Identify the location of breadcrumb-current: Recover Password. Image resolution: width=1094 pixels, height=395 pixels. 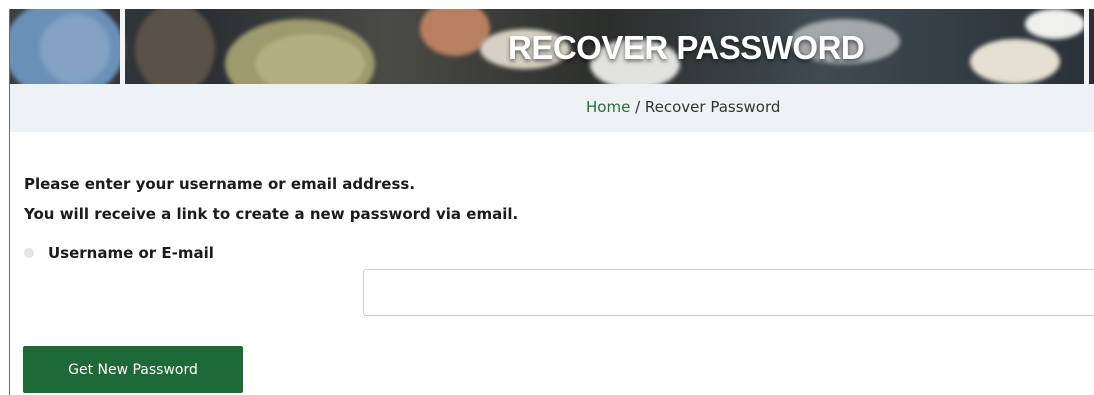
(712, 107).